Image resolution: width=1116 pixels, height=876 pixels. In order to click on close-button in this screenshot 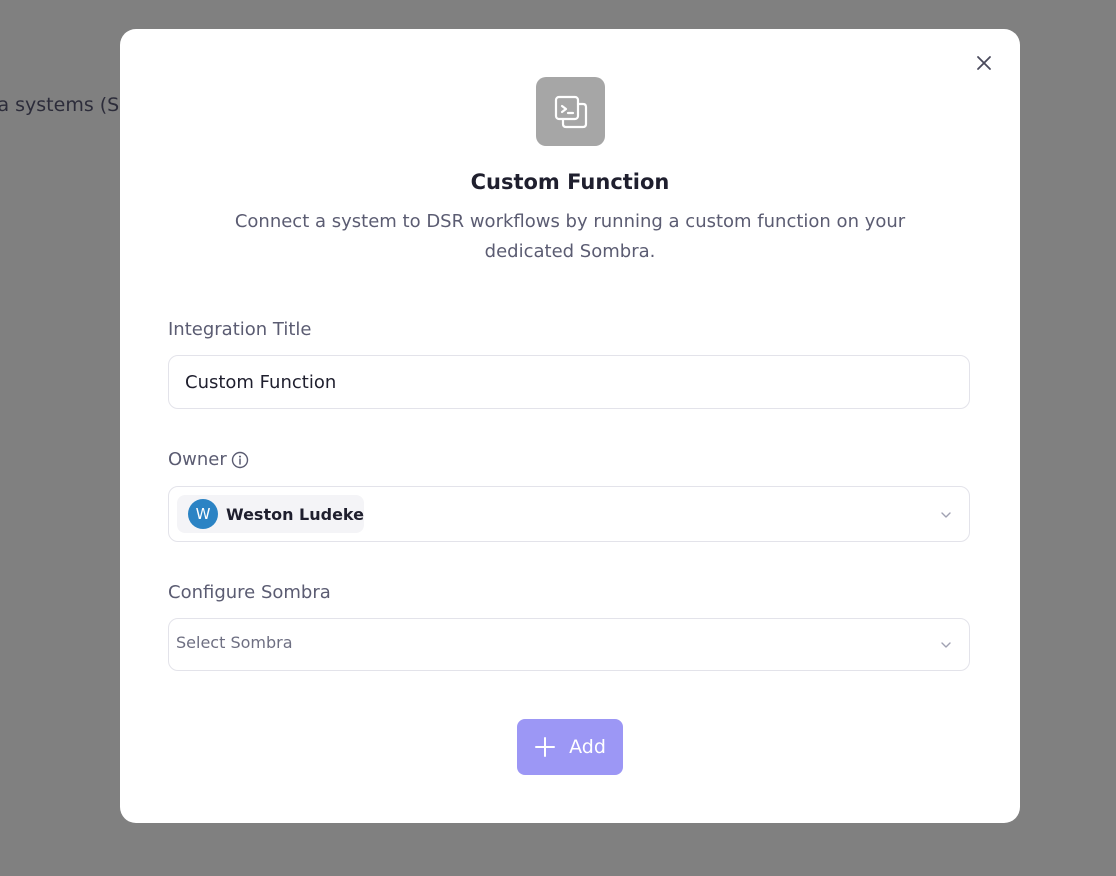, I will do `click(984, 63)`.